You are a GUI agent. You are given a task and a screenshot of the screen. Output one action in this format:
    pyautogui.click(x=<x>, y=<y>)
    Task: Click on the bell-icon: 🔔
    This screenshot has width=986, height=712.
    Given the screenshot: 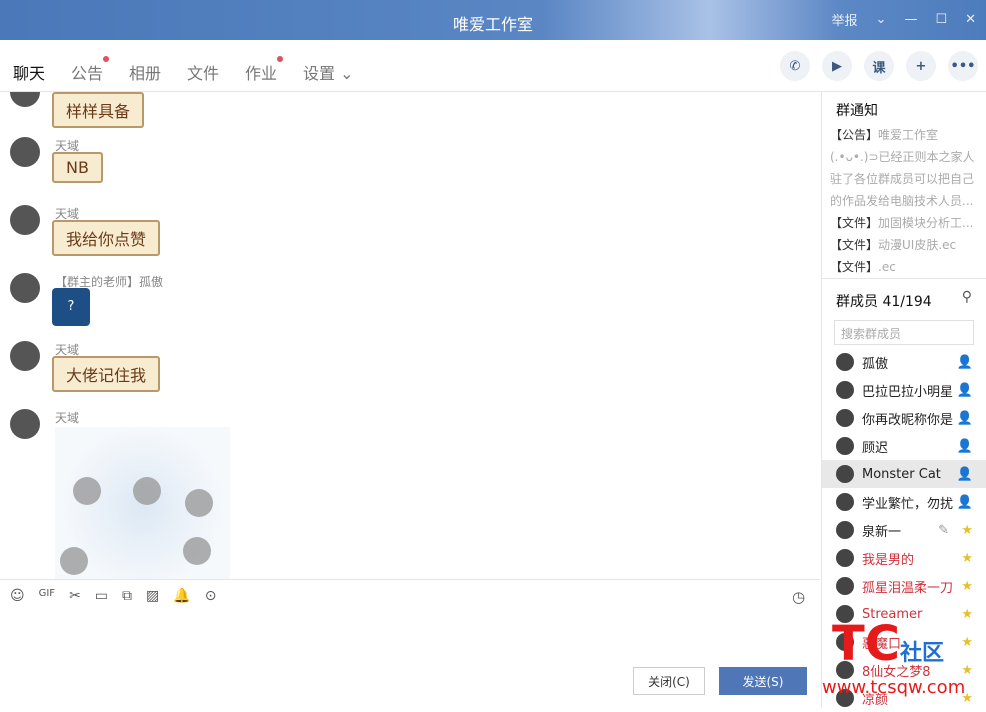 What is the action you would take?
    pyautogui.click(x=181, y=597)
    